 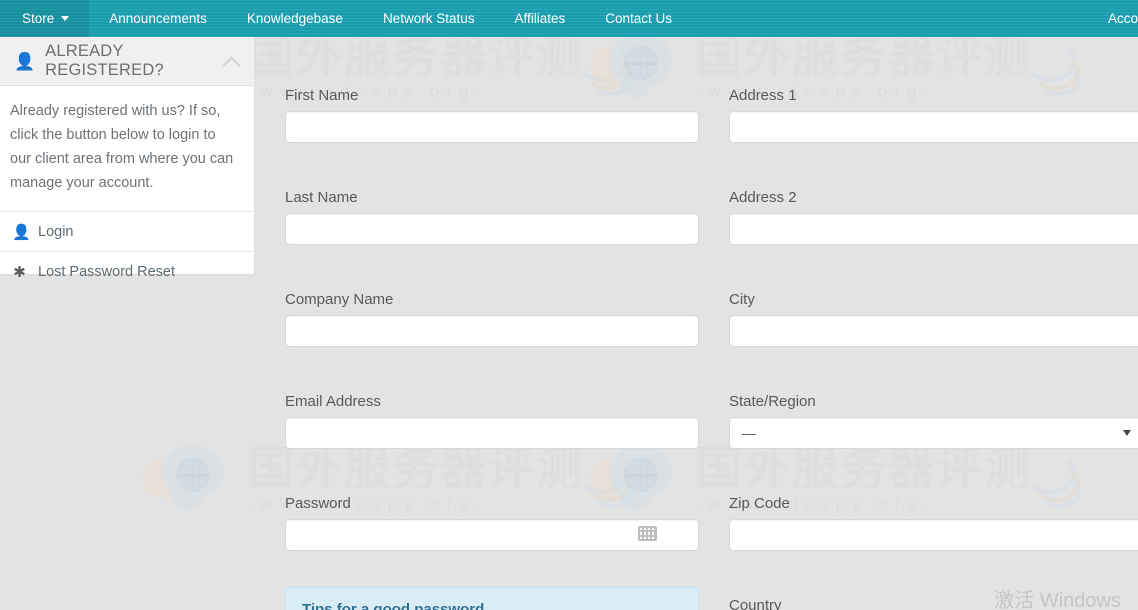 I want to click on nav-item-label: Announcements, so click(x=158, y=18).